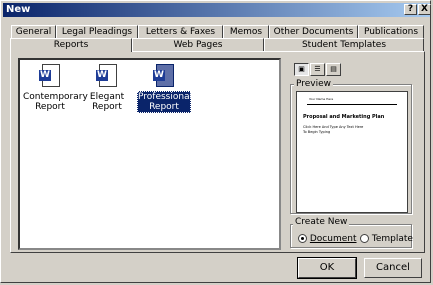 The image size is (433, 285). What do you see at coordinates (424, 9) in the screenshot?
I see `close-button: X` at bounding box center [424, 9].